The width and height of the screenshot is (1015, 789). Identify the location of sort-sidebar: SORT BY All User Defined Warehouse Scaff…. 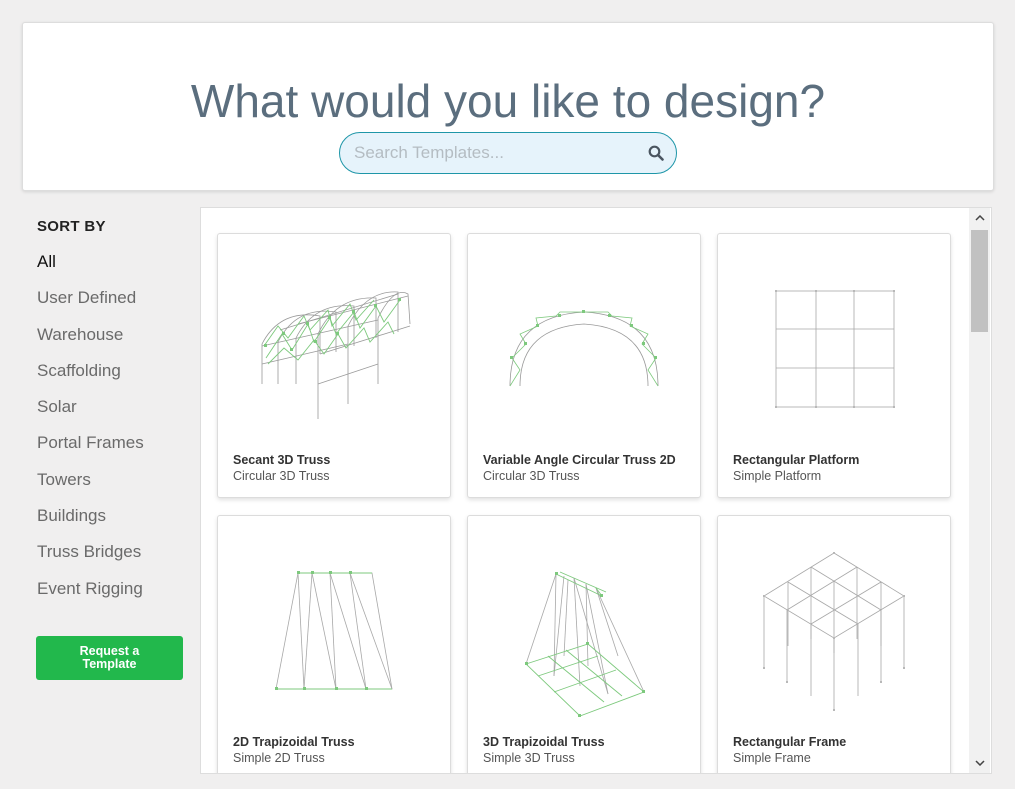
(117, 416).